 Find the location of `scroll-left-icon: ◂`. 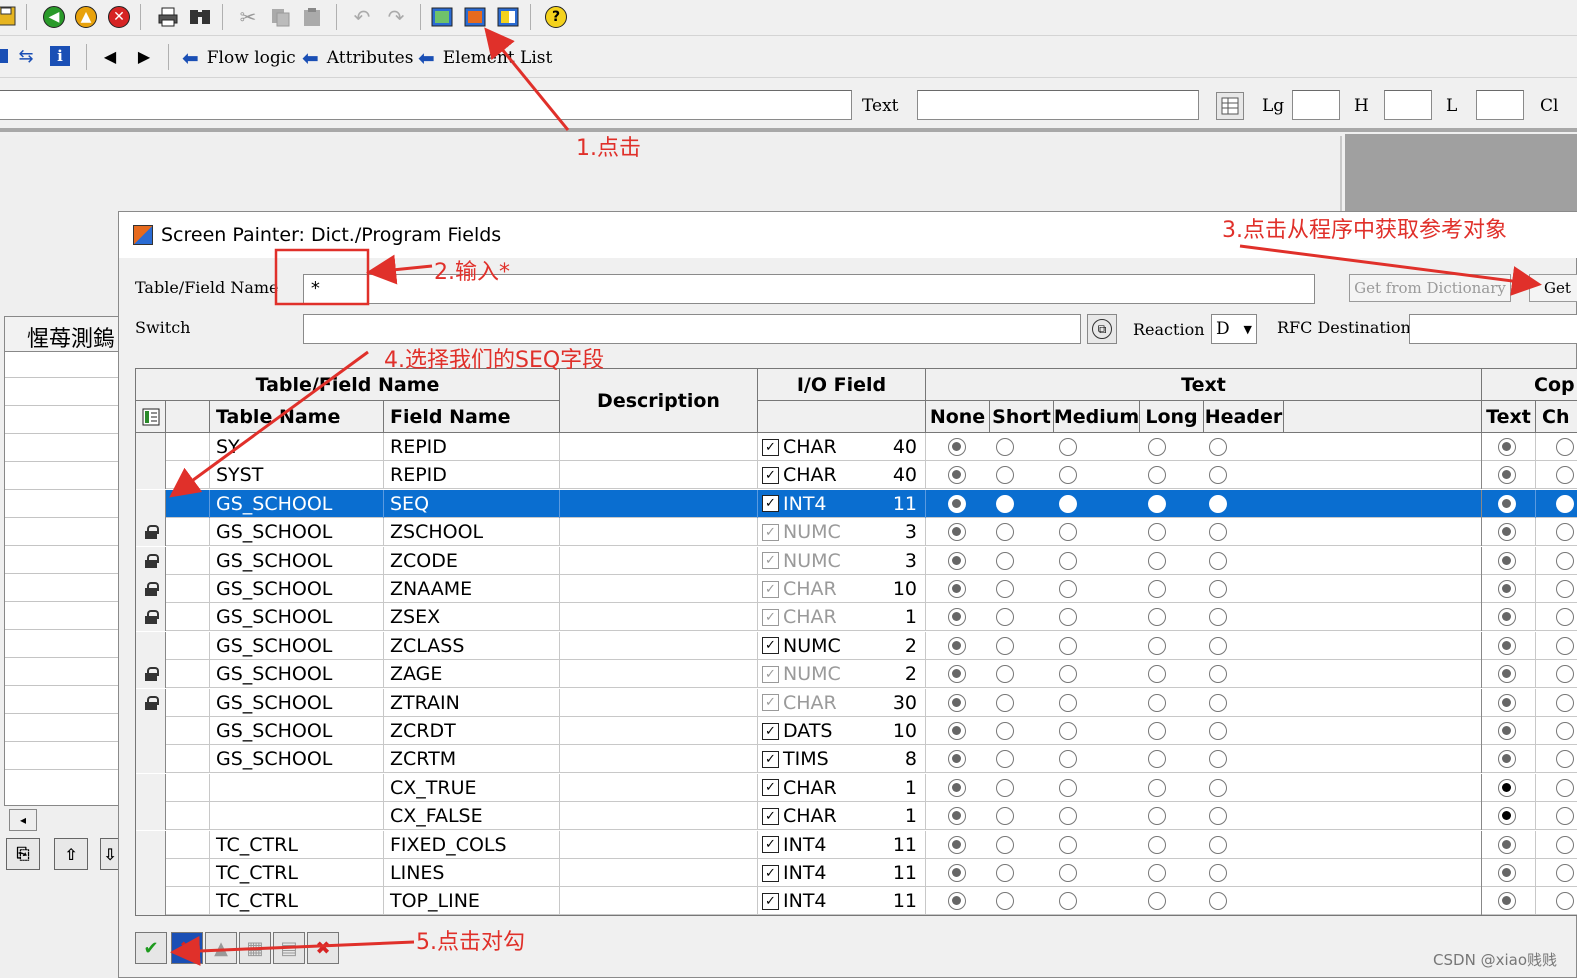

scroll-left-icon: ◂ is located at coordinates (23, 820).